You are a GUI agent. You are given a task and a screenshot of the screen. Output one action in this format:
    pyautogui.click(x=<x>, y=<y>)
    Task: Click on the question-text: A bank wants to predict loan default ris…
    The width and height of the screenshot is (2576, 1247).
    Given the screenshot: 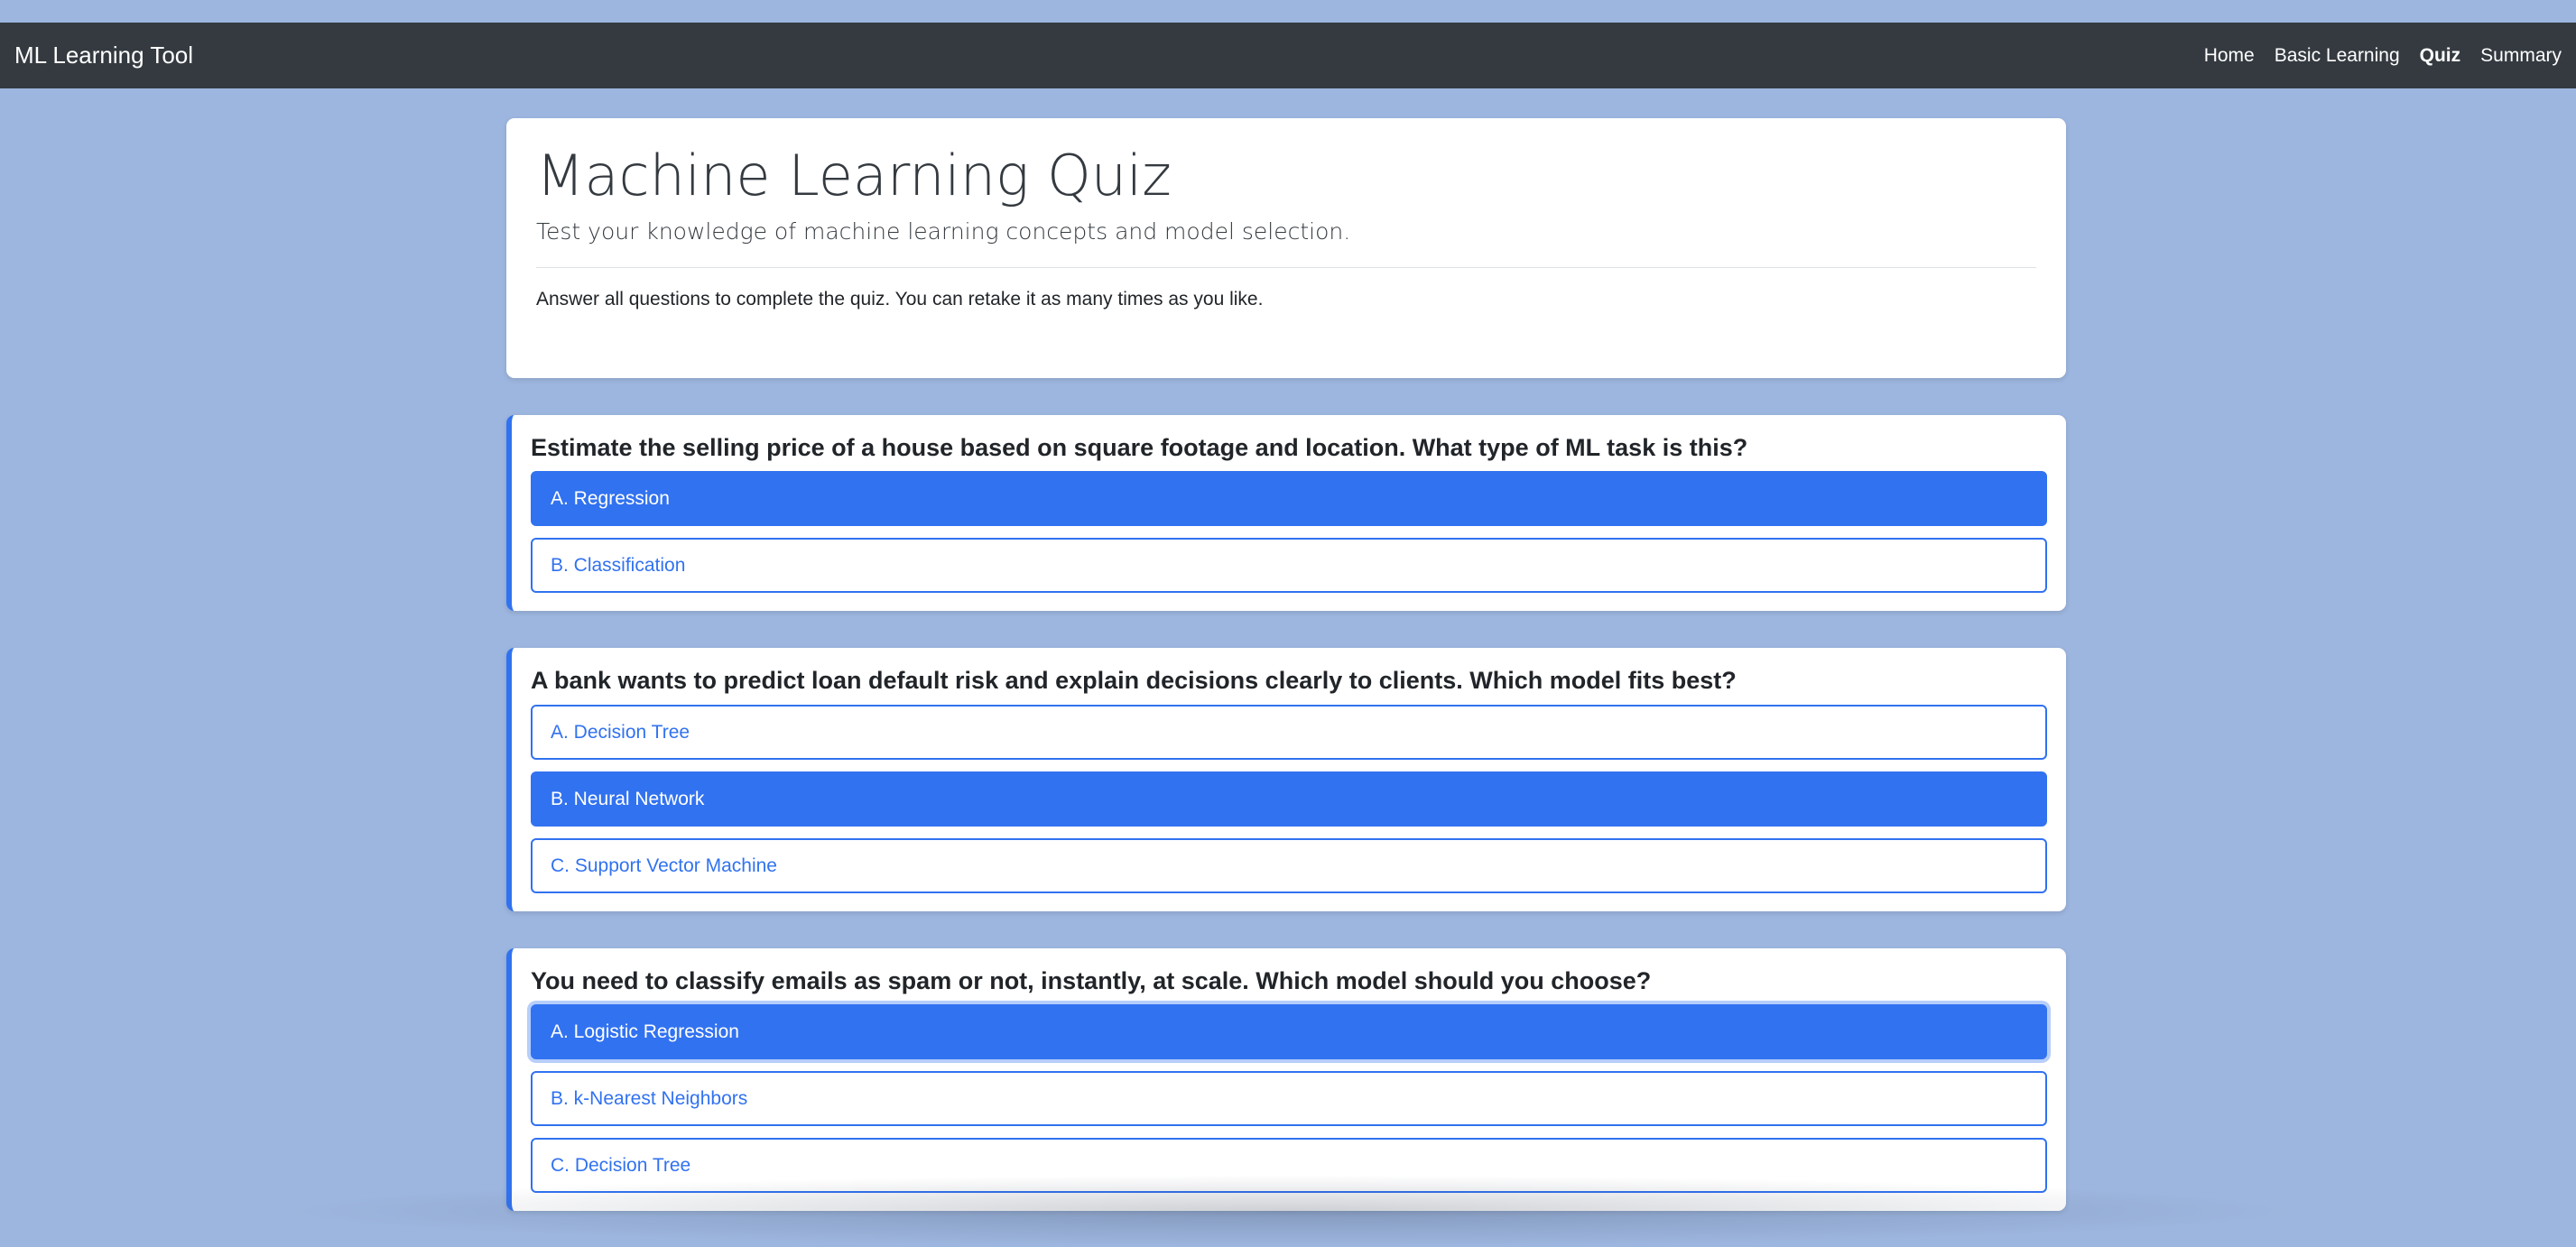 What is the action you would take?
    pyautogui.click(x=1134, y=681)
    